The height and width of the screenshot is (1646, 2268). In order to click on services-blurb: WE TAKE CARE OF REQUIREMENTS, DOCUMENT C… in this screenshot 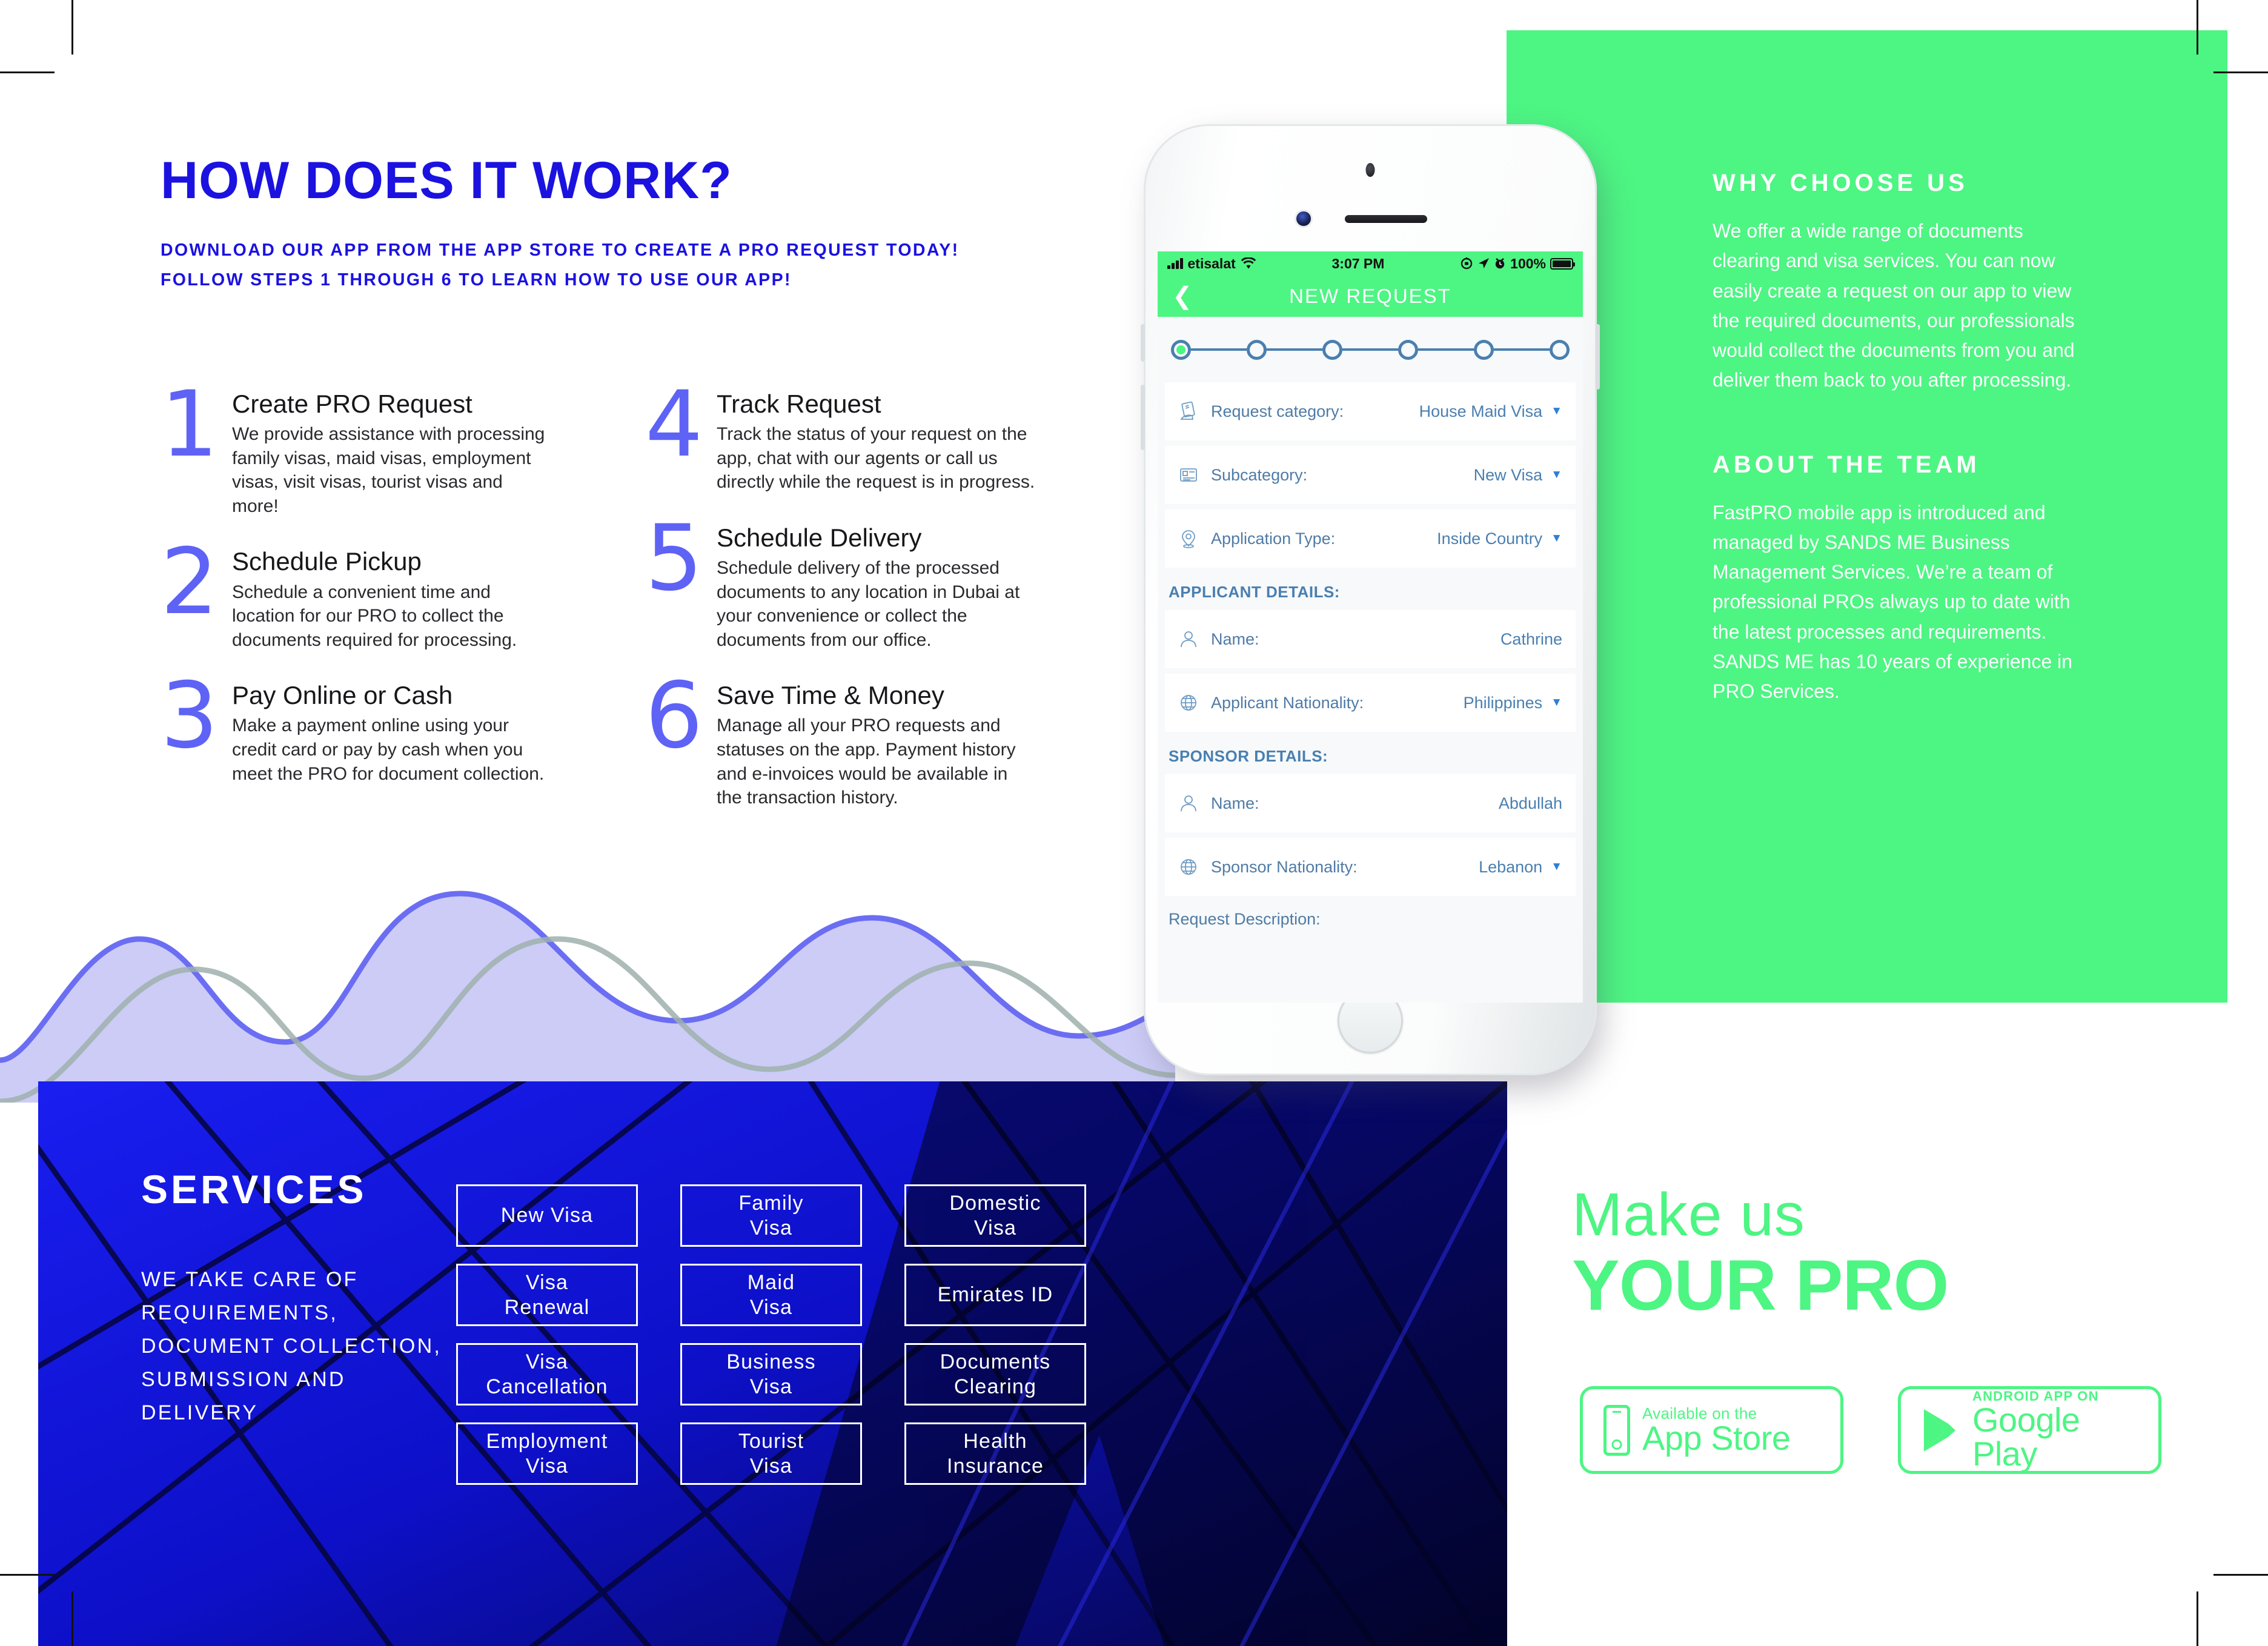, I will do `click(291, 1346)`.